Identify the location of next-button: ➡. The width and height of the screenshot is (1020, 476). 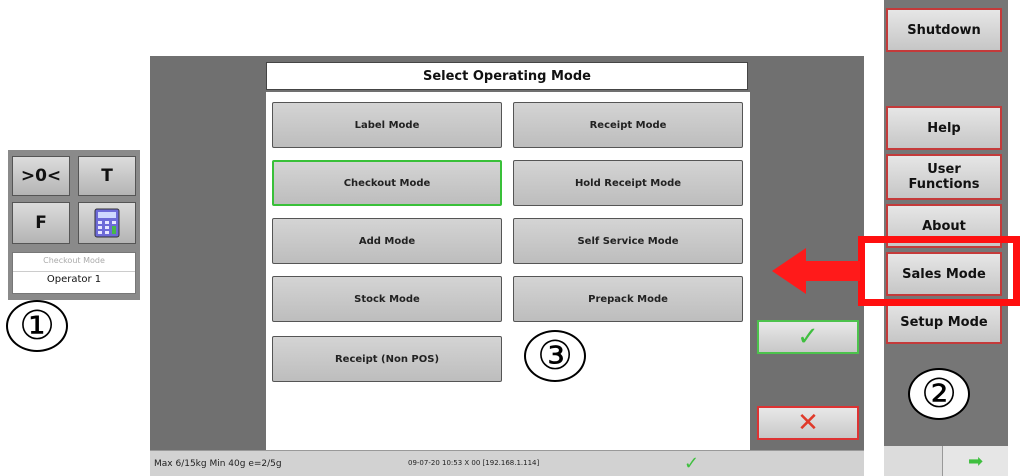
(975, 461).